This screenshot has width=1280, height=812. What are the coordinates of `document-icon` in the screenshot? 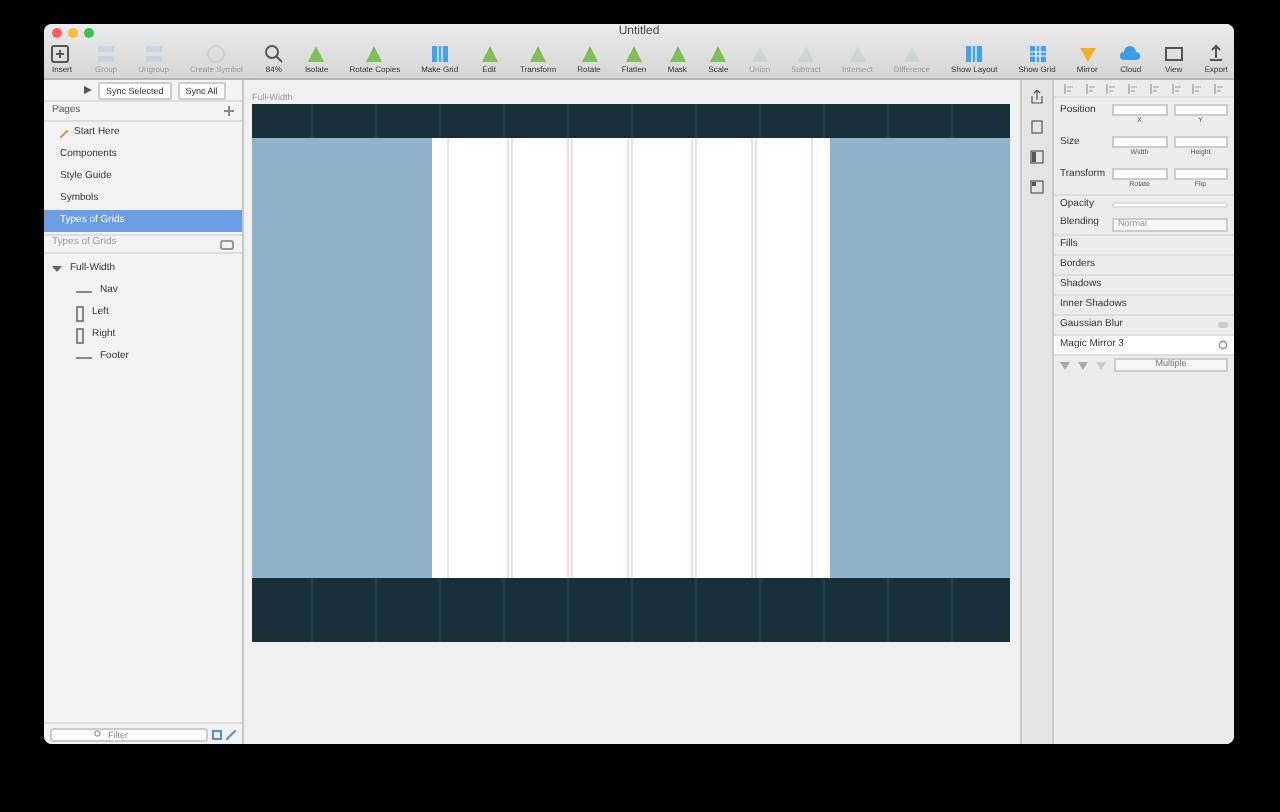 It's located at (1037, 127).